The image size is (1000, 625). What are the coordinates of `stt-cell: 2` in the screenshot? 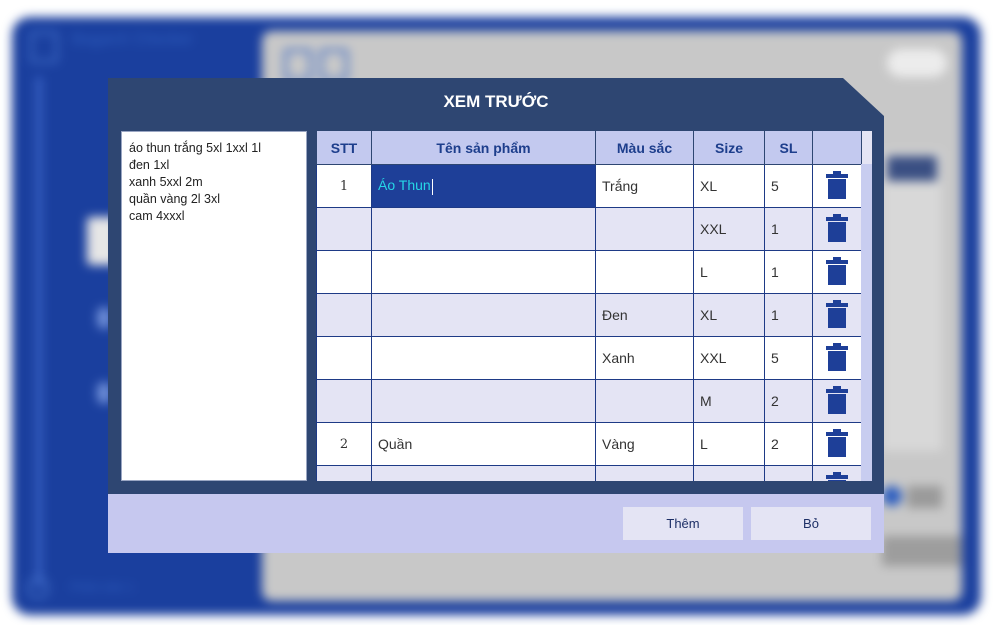 It's located at (344, 444).